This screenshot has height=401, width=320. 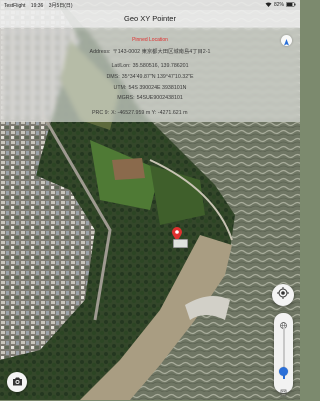 What do you see at coordinates (37, 5) in the screenshot?
I see `time-label: 19:36` at bounding box center [37, 5].